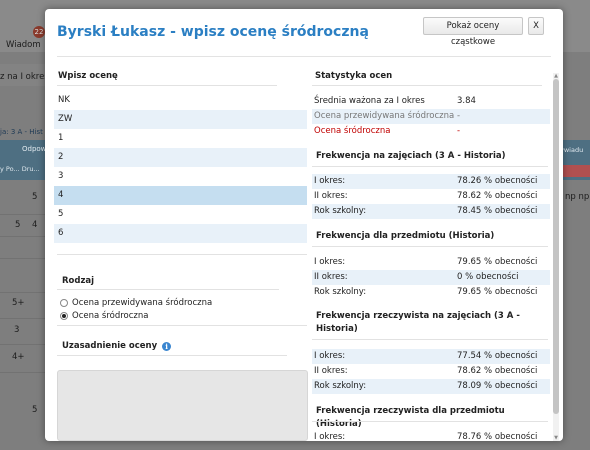 The width and height of the screenshot is (590, 450). Describe the element at coordinates (556, 246) in the screenshot. I see `scroll-thumb` at that location.